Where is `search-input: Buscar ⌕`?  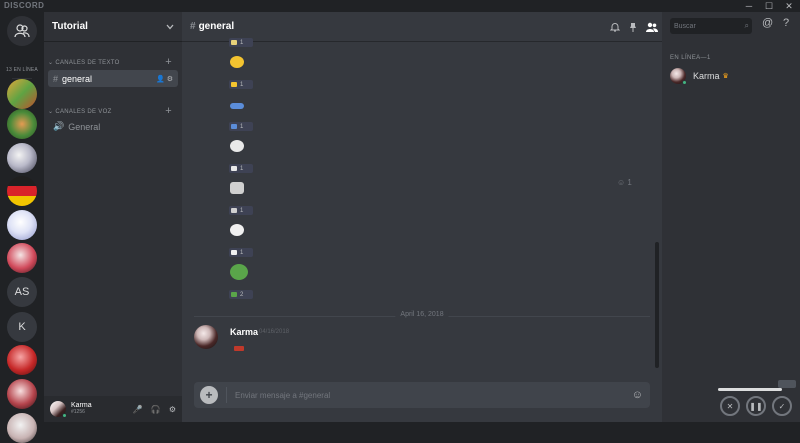
search-input: Buscar ⌕ is located at coordinates (711, 26).